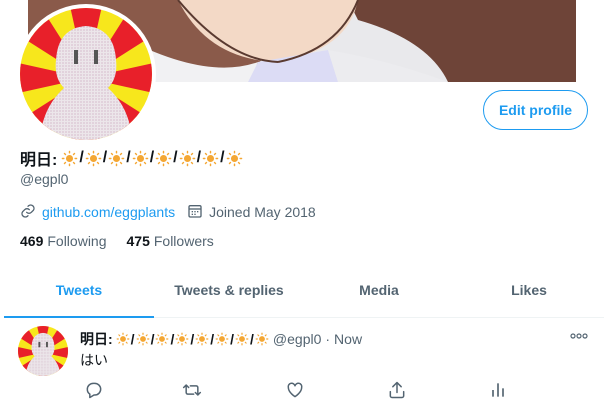 The width and height of the screenshot is (614, 407). I want to click on profile-avatar, so click(86, 74).